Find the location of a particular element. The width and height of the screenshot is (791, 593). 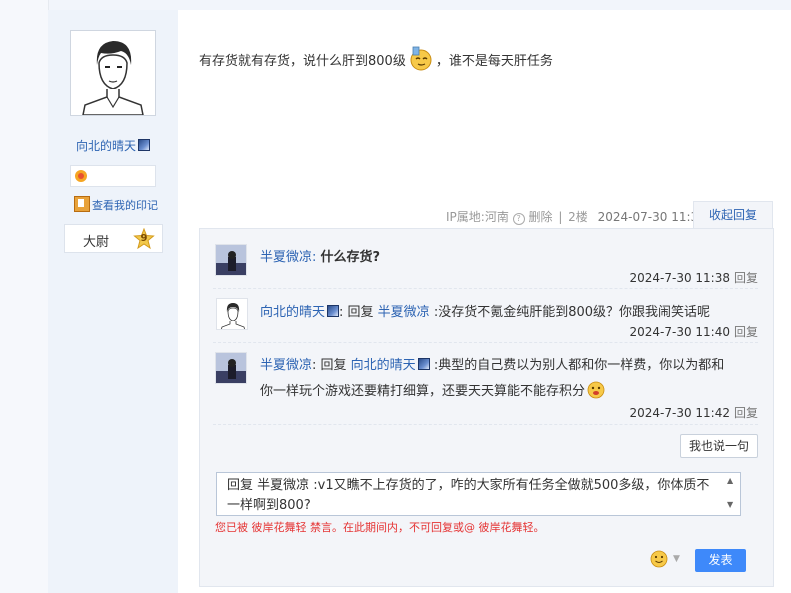

scroll-down-icon: ▼ is located at coordinates (730, 504).